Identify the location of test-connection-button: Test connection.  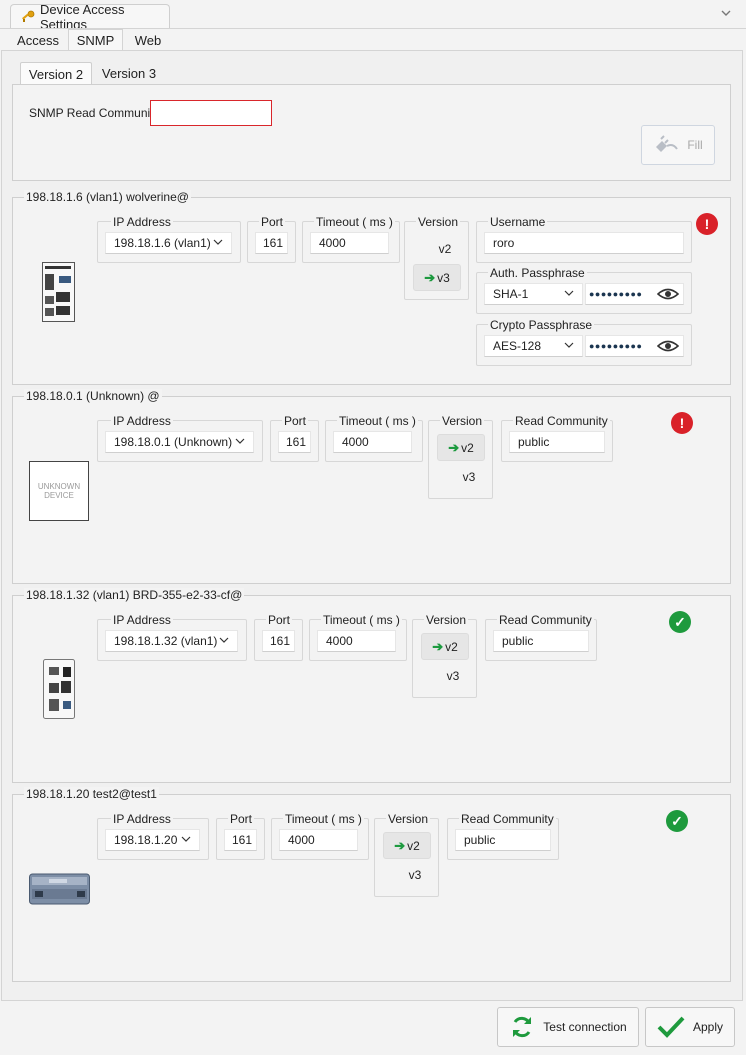
(568, 1027).